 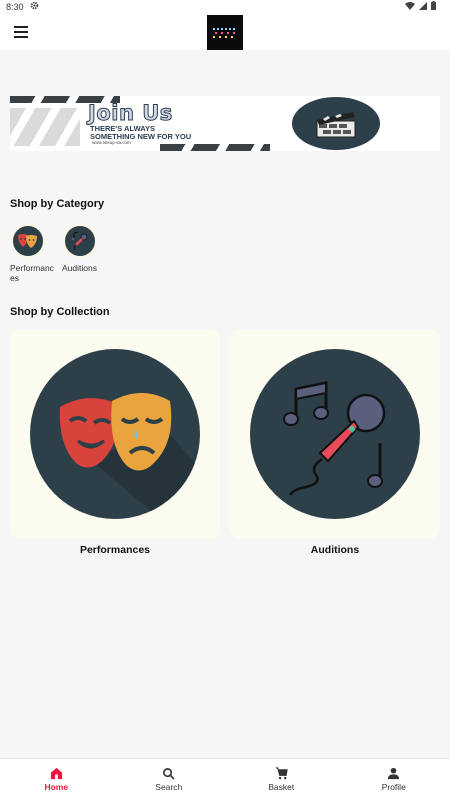 What do you see at coordinates (57, 204) in the screenshot?
I see `category-section-title: Shop by Category` at bounding box center [57, 204].